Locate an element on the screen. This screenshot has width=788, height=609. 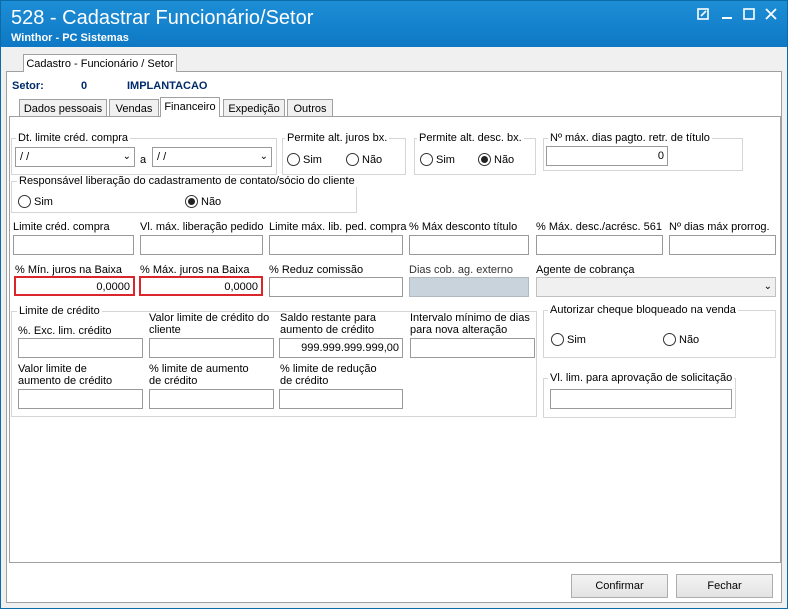
confirm-button: Confirmar is located at coordinates (619, 586).